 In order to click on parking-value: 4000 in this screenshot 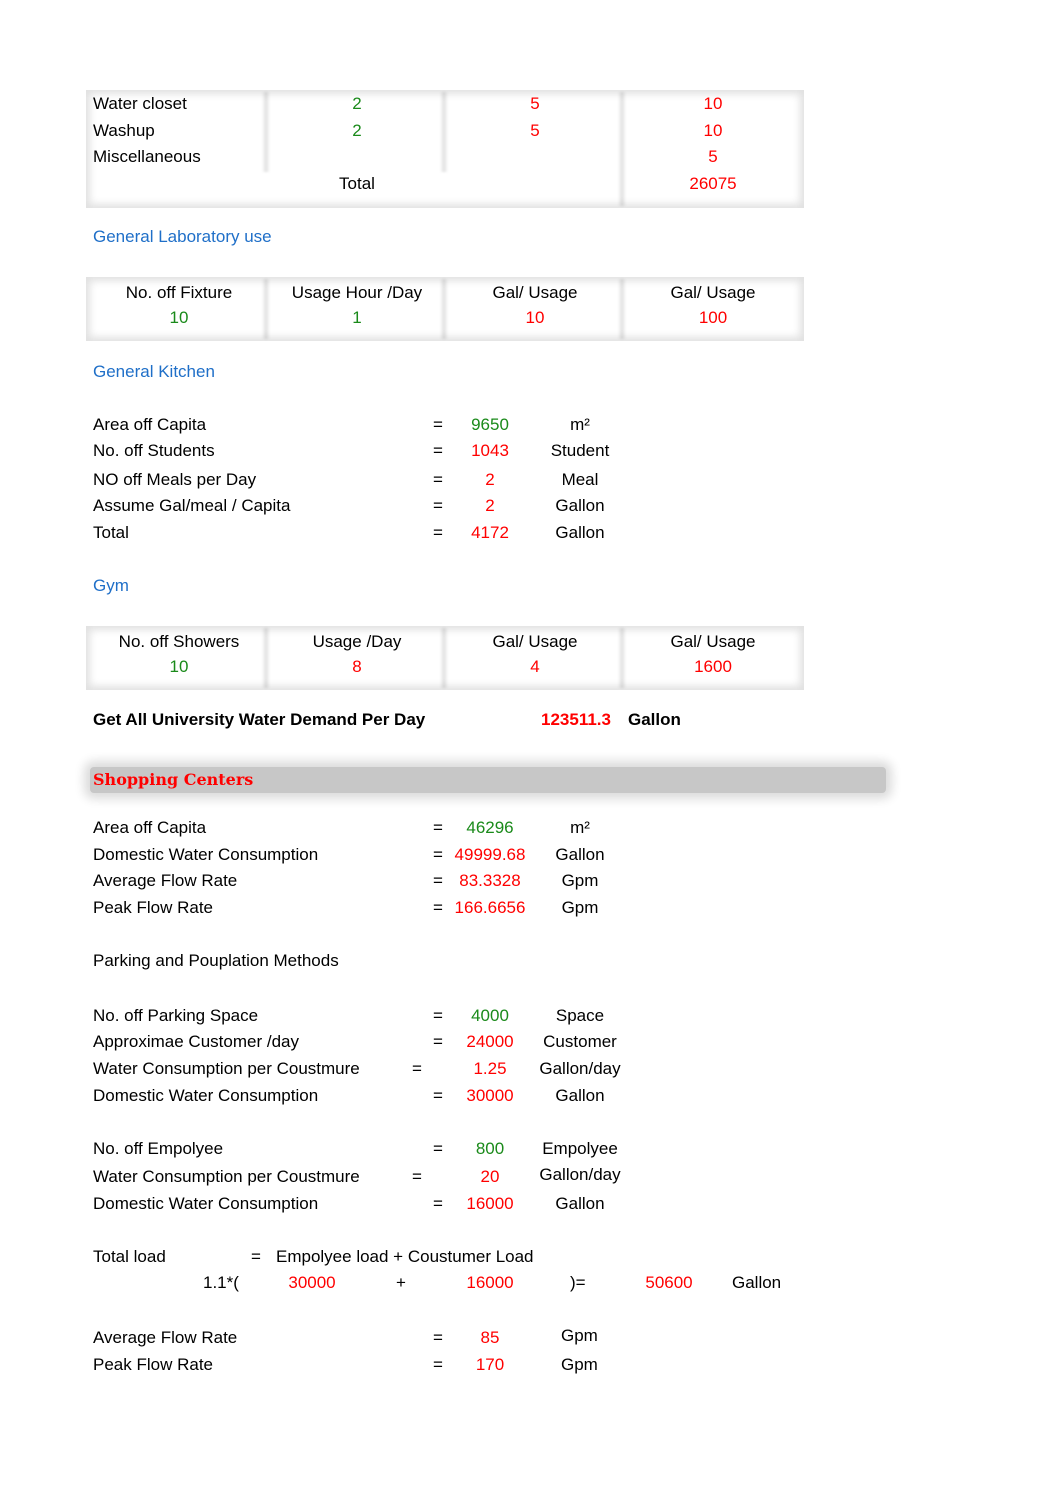, I will do `click(490, 1015)`.